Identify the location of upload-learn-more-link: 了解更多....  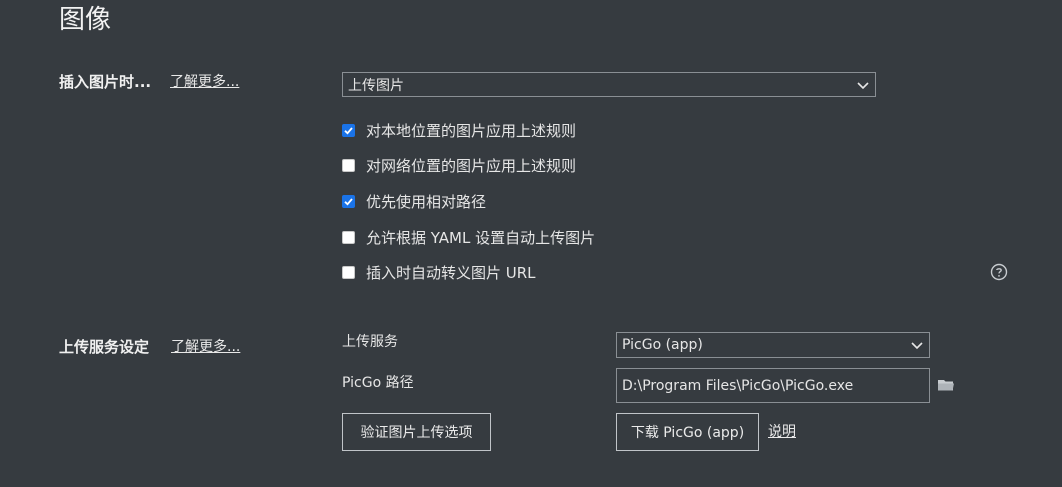
(205, 347).